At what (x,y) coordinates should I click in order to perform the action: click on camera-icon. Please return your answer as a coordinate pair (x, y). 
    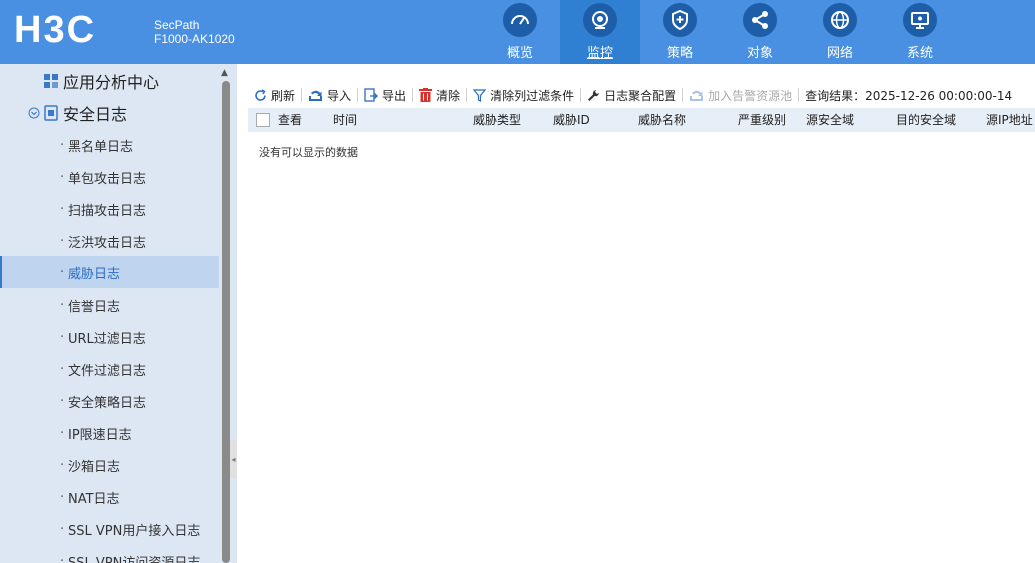
    Looking at the image, I should click on (600, 20).